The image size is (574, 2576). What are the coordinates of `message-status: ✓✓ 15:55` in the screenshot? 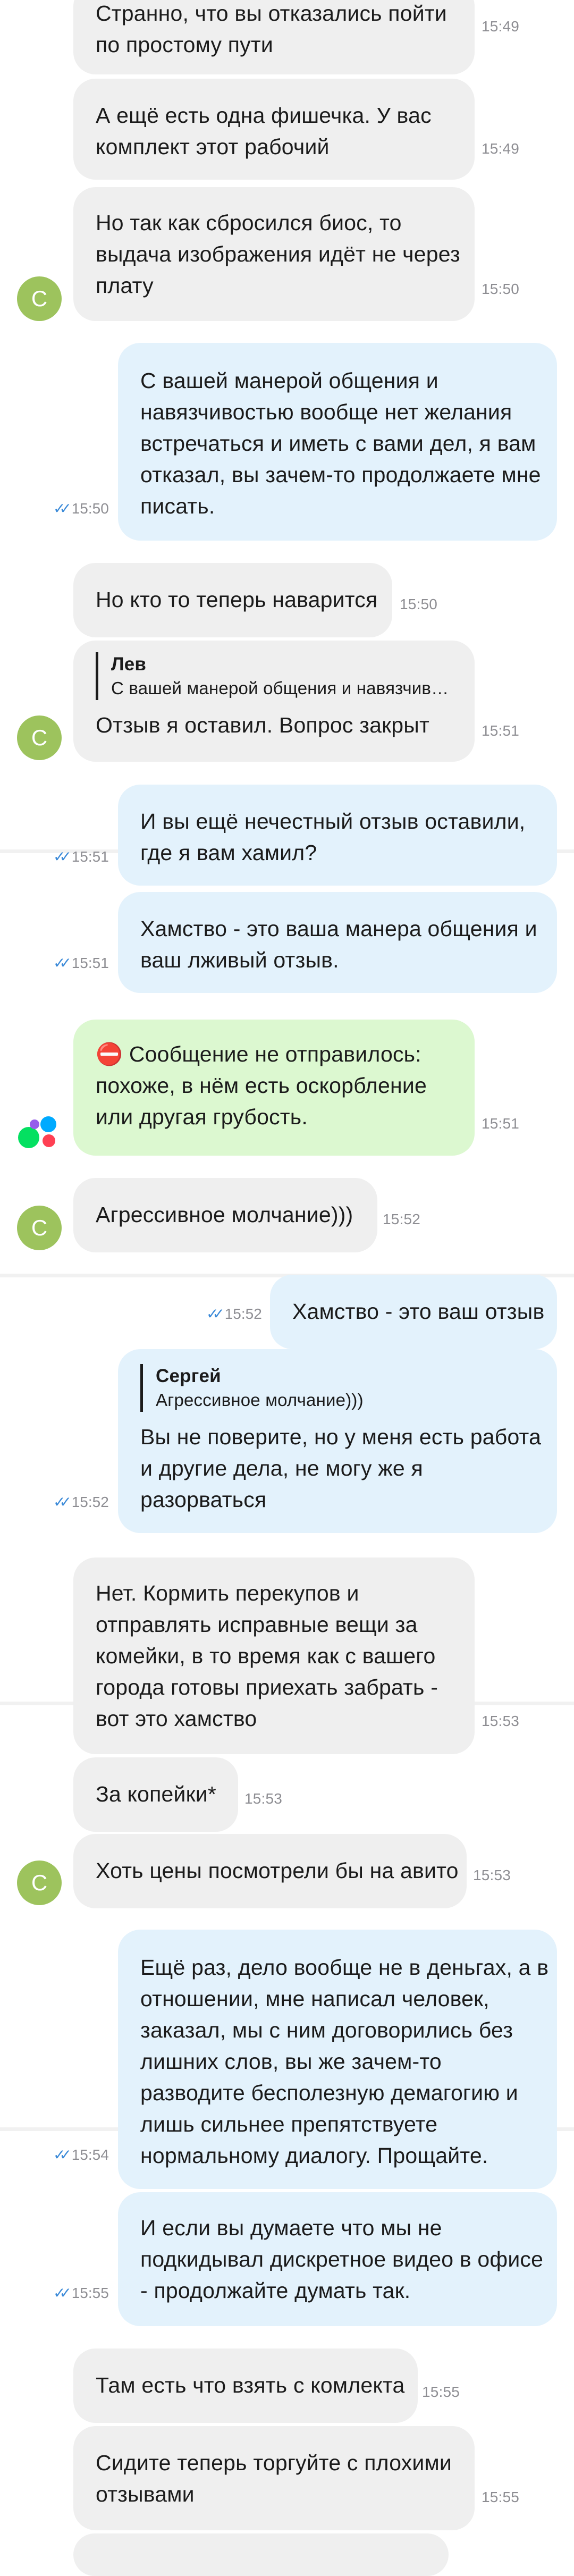 It's located at (81, 2293).